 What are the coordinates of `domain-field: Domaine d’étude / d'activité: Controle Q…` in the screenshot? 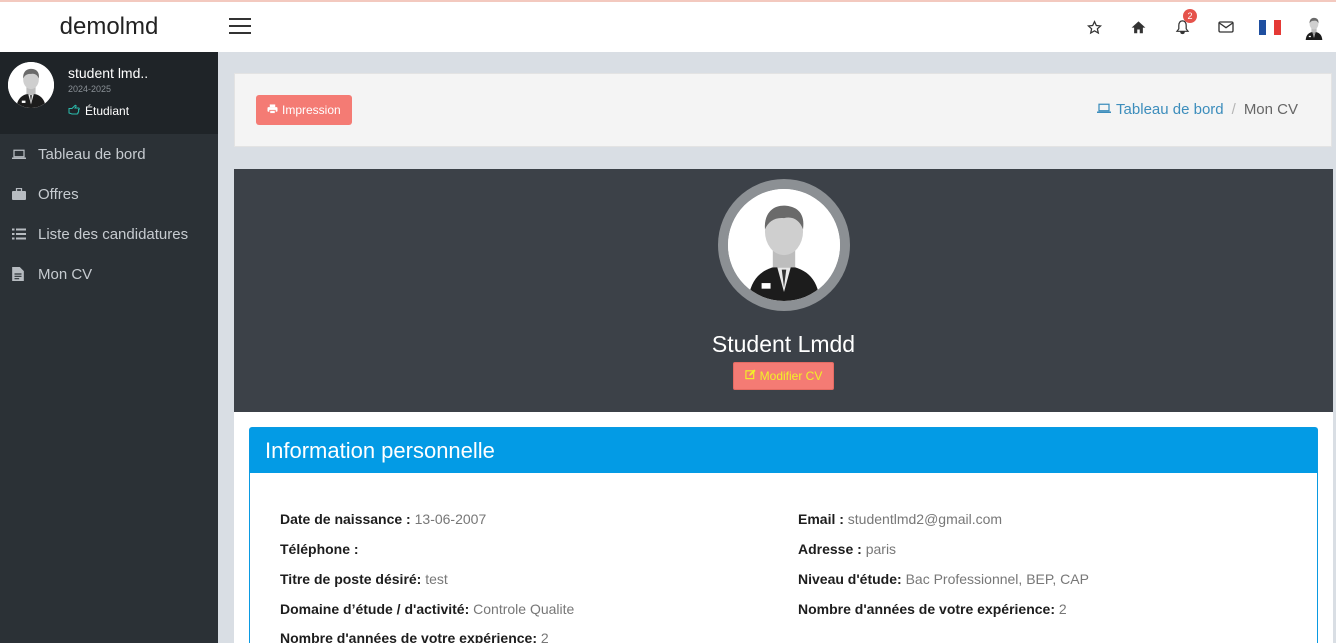 It's located at (427, 609).